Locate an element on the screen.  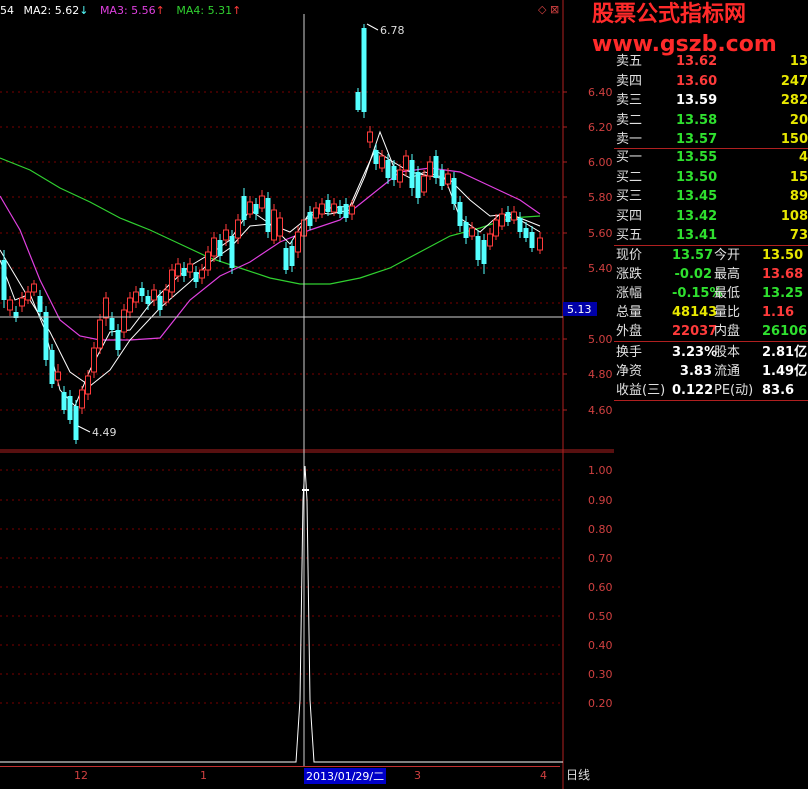
quote-label-2: 流通 is located at coordinates (727, 371).